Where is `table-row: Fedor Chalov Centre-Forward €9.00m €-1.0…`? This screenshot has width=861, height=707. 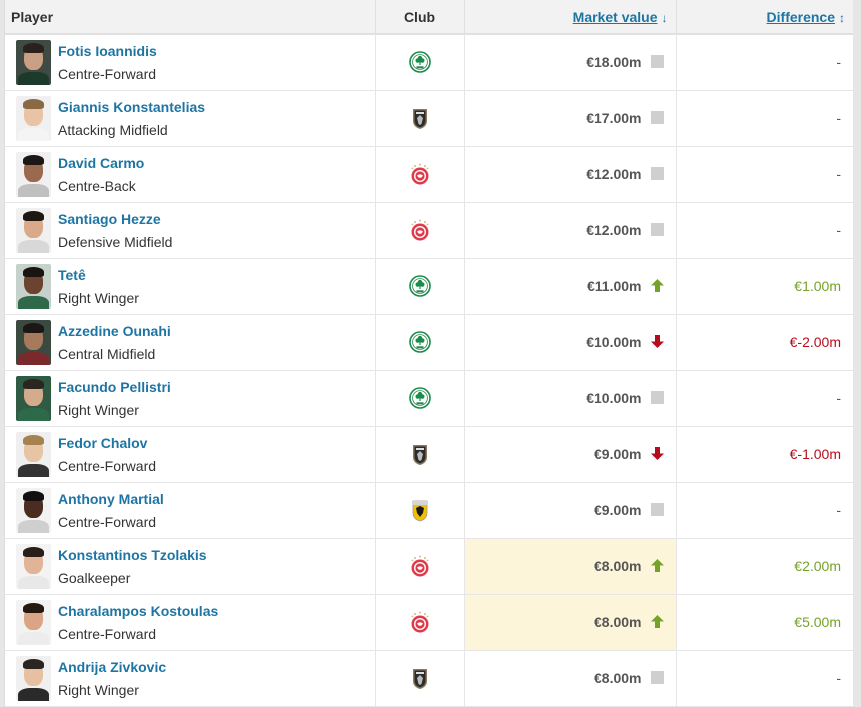 table-row: Fedor Chalov Centre-Forward €9.00m €-1.0… is located at coordinates (429, 454).